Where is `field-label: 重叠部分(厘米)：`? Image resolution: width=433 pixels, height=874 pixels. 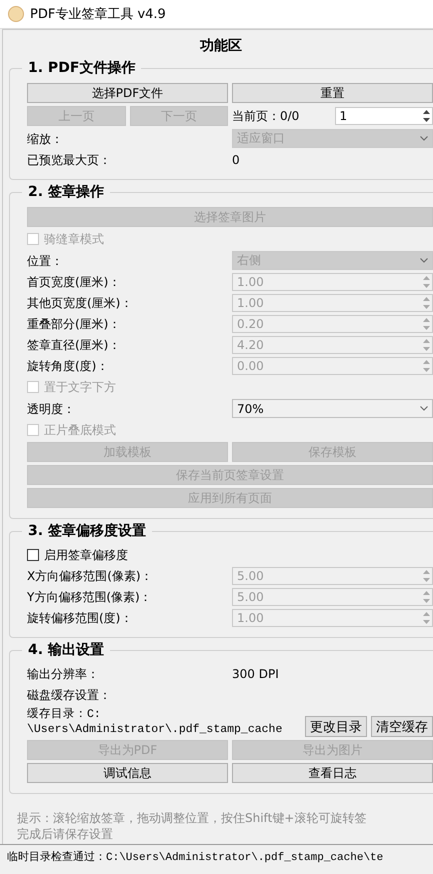
field-label: 重叠部分(厘米)： is located at coordinates (74, 324).